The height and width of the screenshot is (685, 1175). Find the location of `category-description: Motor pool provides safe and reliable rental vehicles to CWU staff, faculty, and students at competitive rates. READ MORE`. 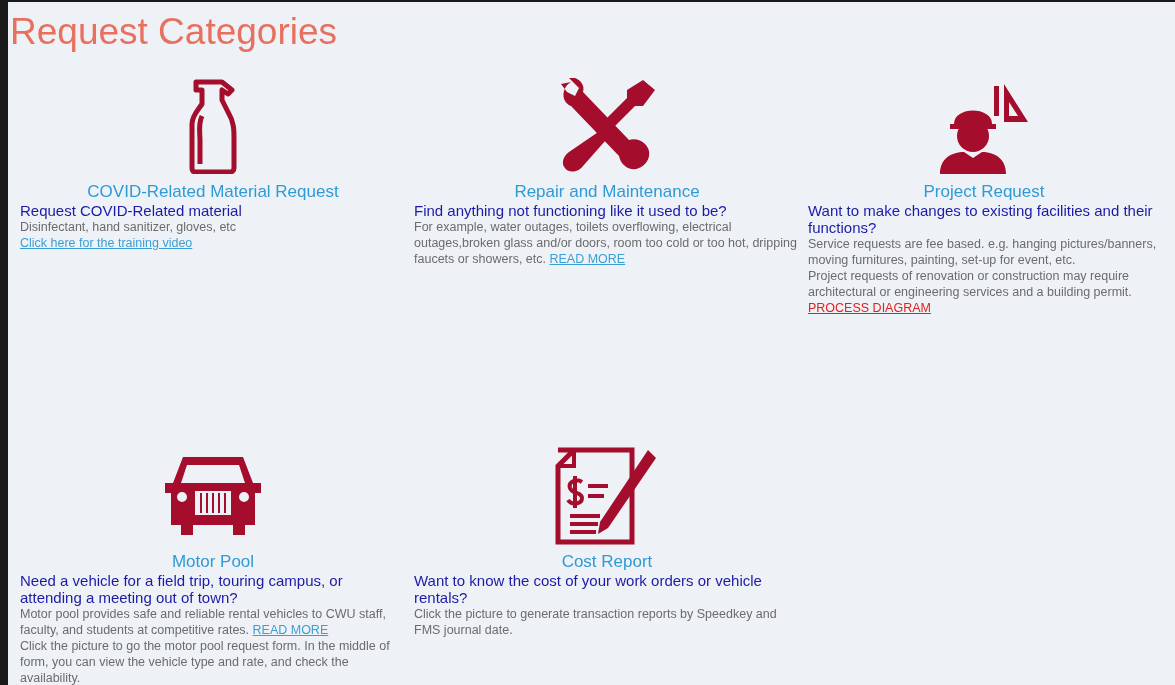

category-description: Motor pool provides safe and reliable rental vehicles to CWU staff, faculty, and students at competitive rates. READ MORE is located at coordinates (203, 622).